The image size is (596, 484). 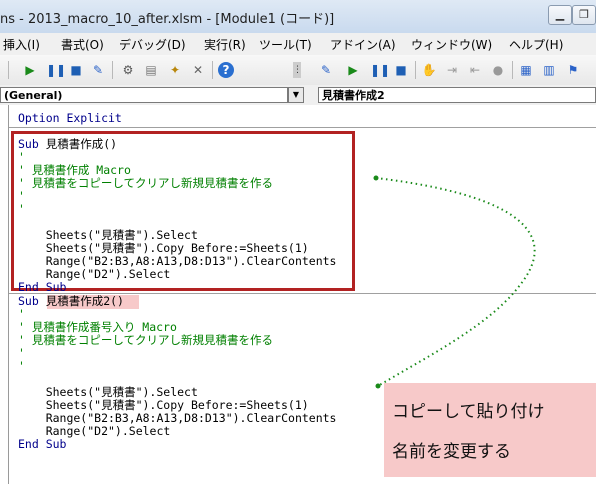 What do you see at coordinates (363, 44) in the screenshot?
I see `menu-addins: アドイン(A)` at bounding box center [363, 44].